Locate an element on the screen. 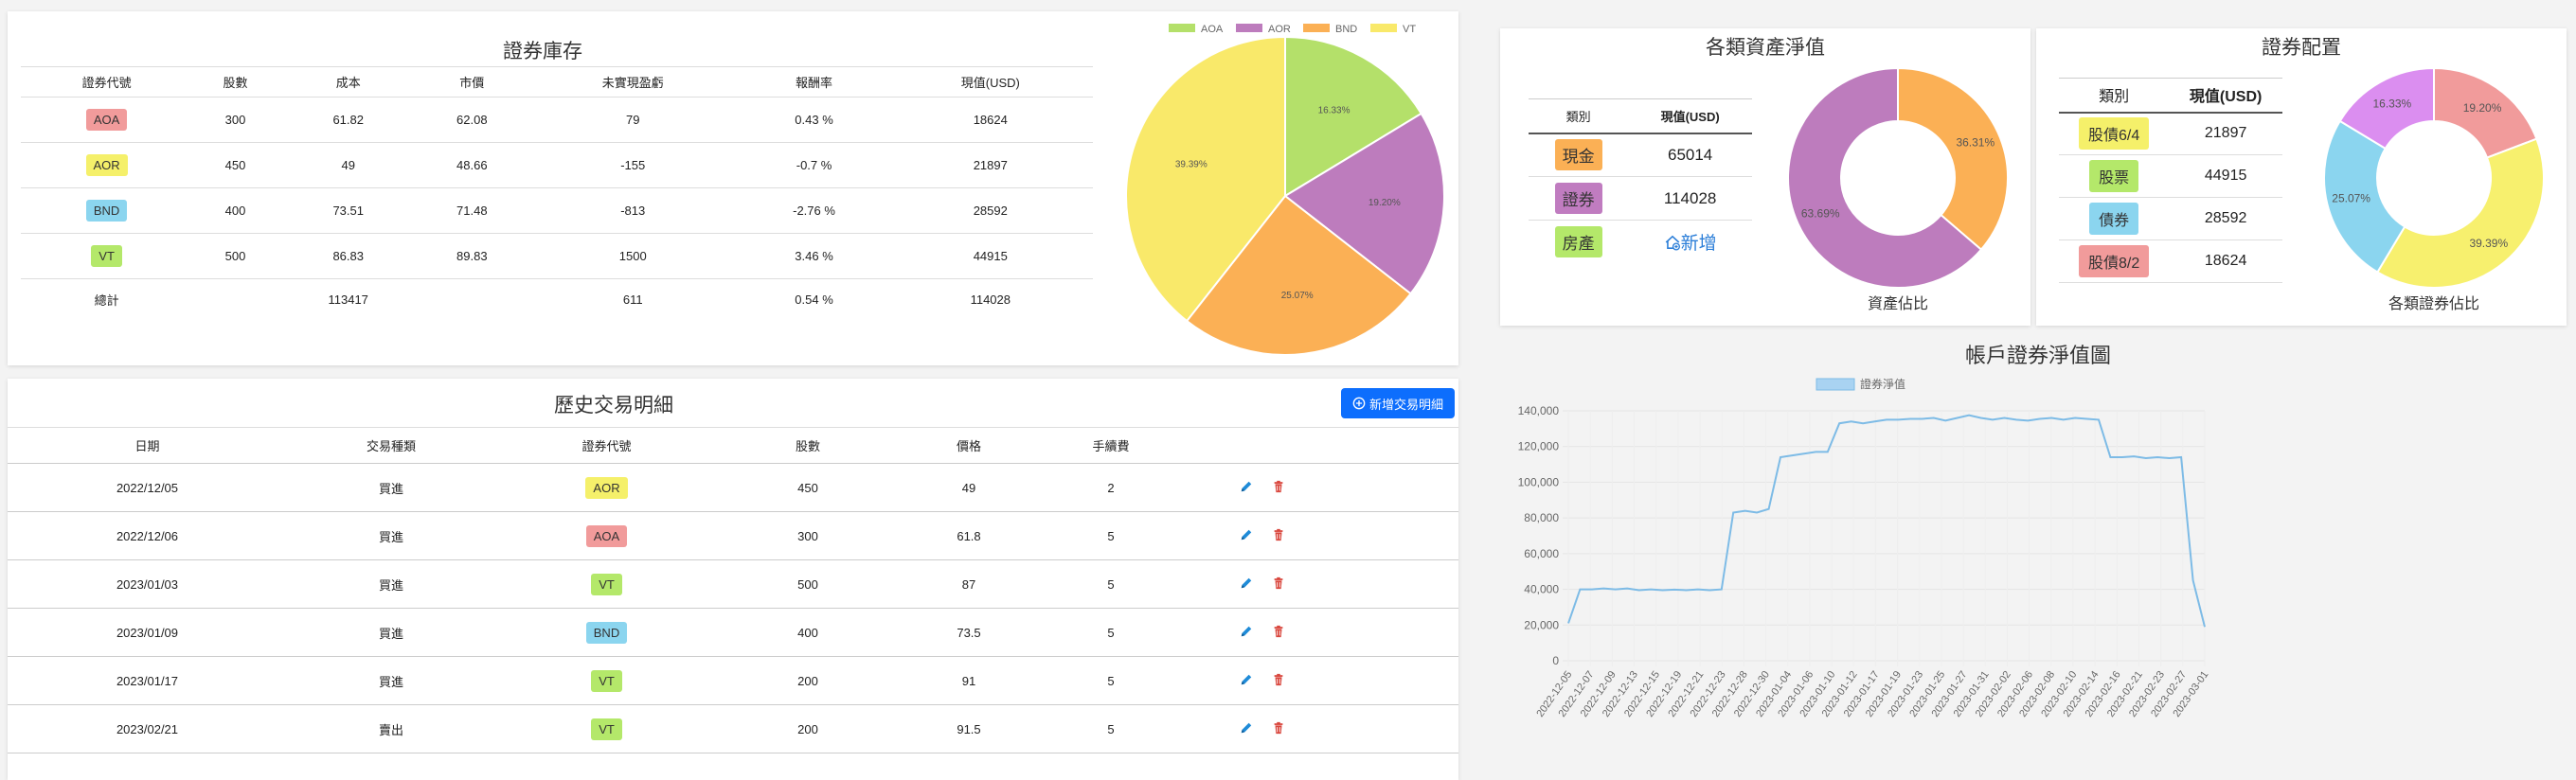  donut-caption: 各類證券佔比 is located at coordinates (2433, 303).